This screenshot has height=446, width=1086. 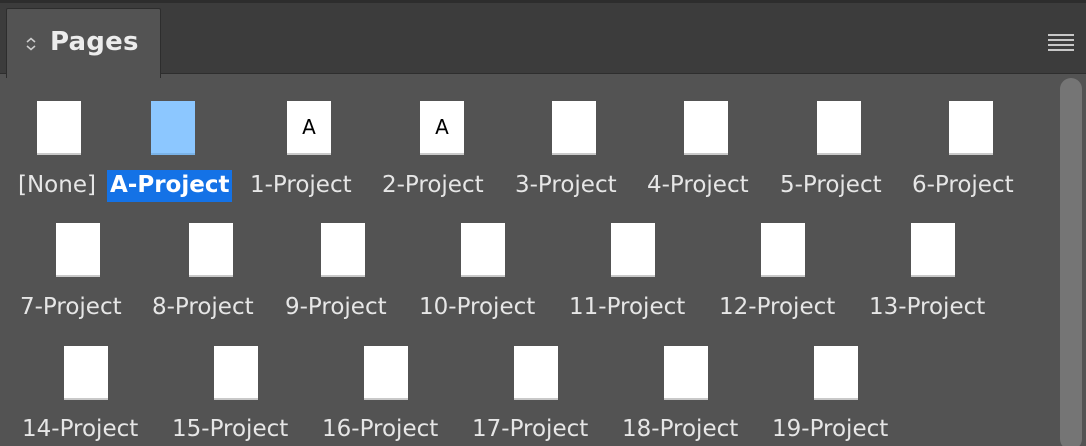 What do you see at coordinates (380, 430) in the screenshot?
I see `master-label: 16-Project` at bounding box center [380, 430].